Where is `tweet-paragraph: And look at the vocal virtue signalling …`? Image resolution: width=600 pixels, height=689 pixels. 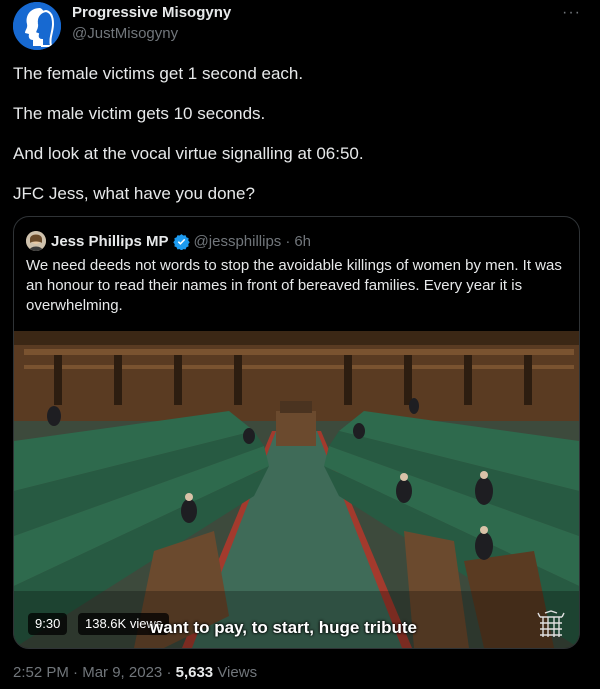 tweet-paragraph: And look at the vocal virtue signalling … is located at coordinates (188, 153).